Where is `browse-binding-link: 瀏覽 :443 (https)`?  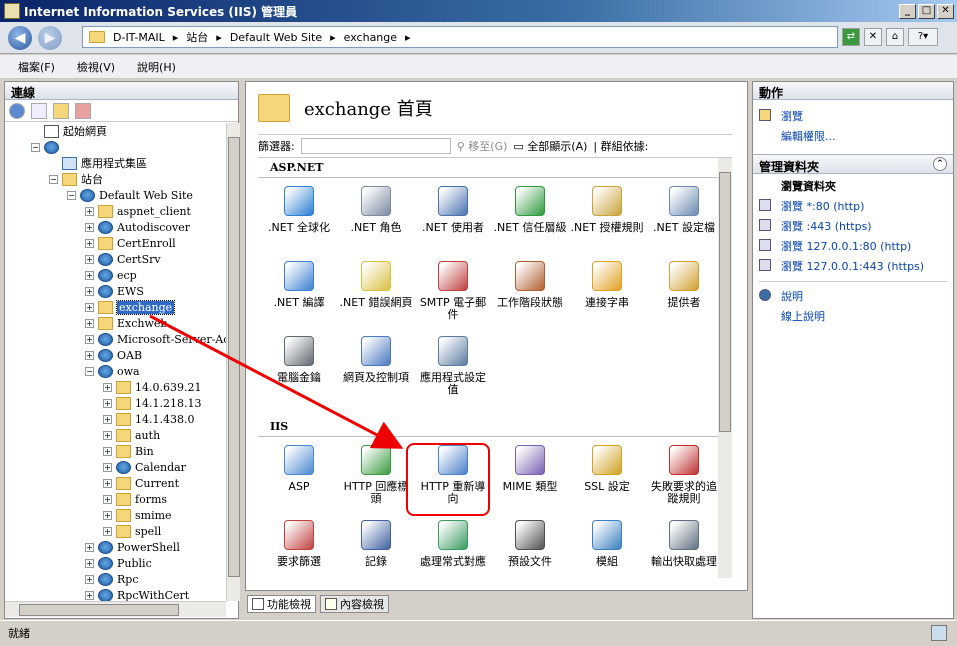 browse-binding-link: 瀏覽 :443 (https) is located at coordinates (853, 226).